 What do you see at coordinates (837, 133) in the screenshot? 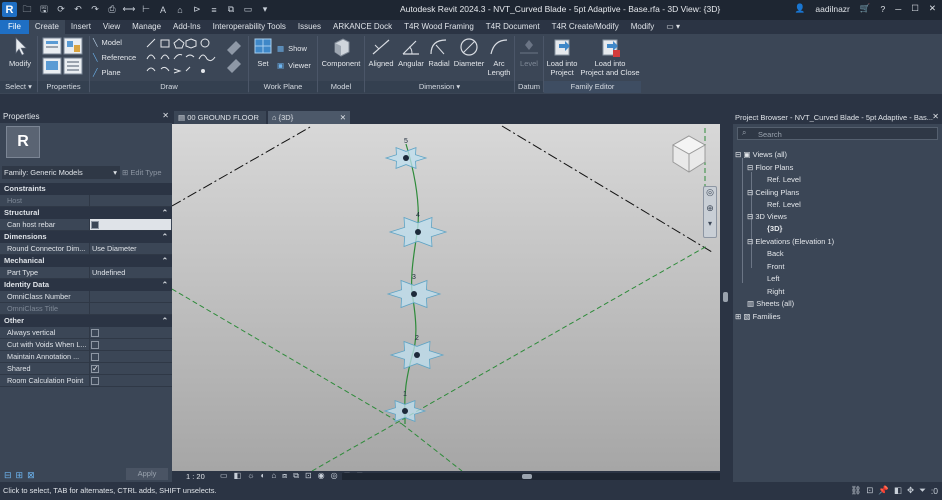
I see `search-box: ⌕ Search` at bounding box center [837, 133].